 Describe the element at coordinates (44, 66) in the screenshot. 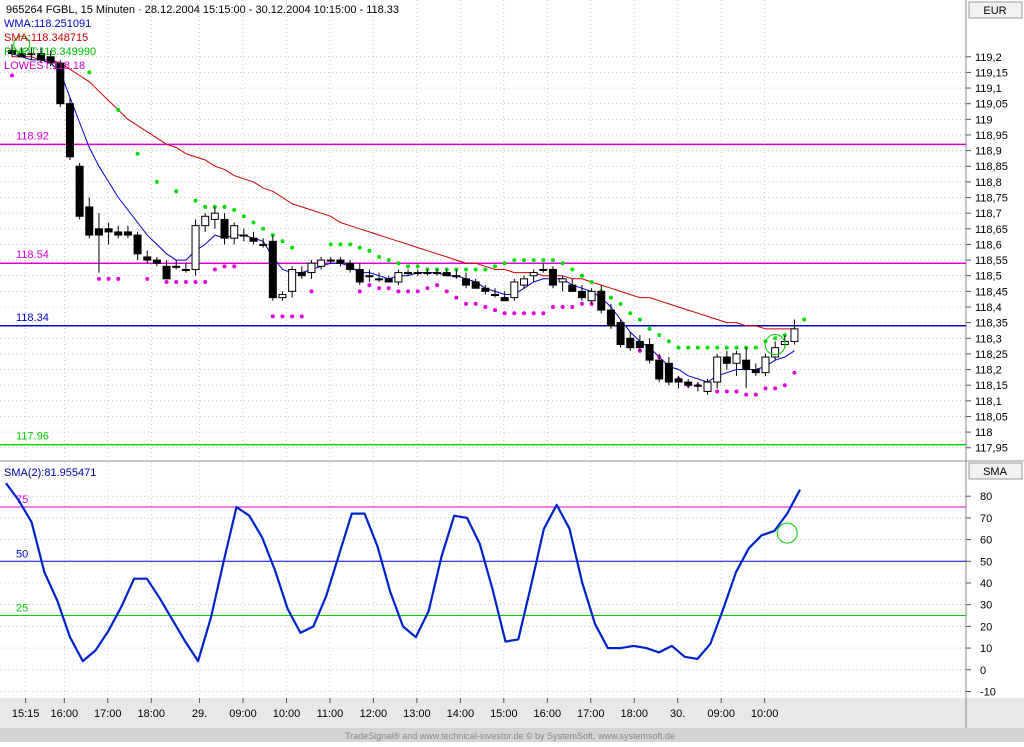

I see `legend-lowest: LOWEST:118.18` at that location.